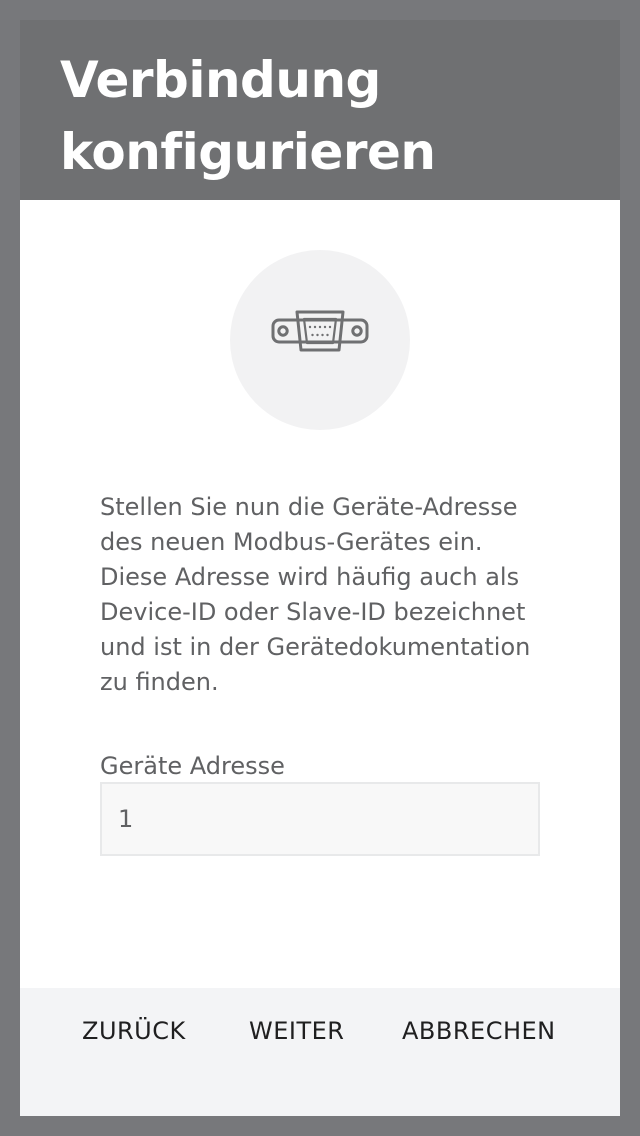 Image resolution: width=640 pixels, height=1136 pixels. What do you see at coordinates (192, 766) in the screenshot?
I see `device-address-label: Geräte Adresse` at bounding box center [192, 766].